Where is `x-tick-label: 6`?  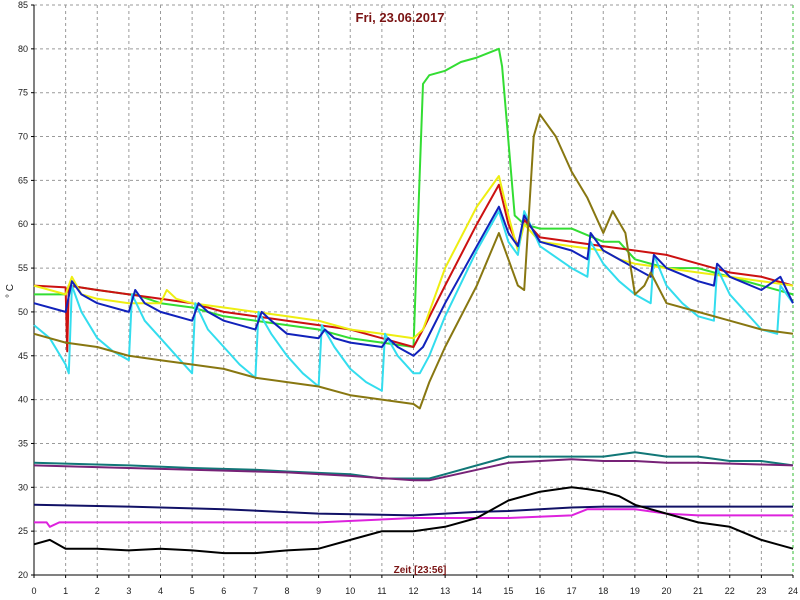 x-tick-label: 6 is located at coordinates (223, 591).